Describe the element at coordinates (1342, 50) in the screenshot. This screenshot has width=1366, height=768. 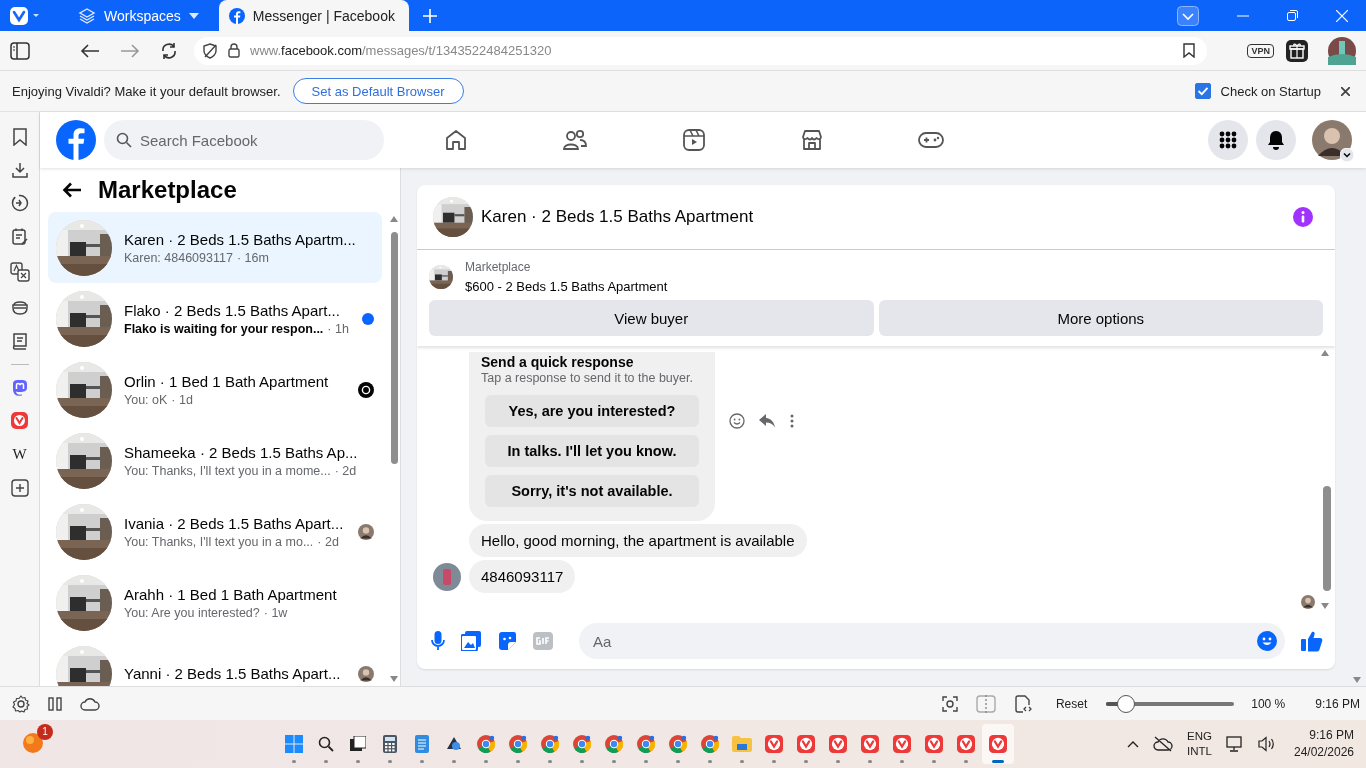
I see `profile-avatar` at that location.